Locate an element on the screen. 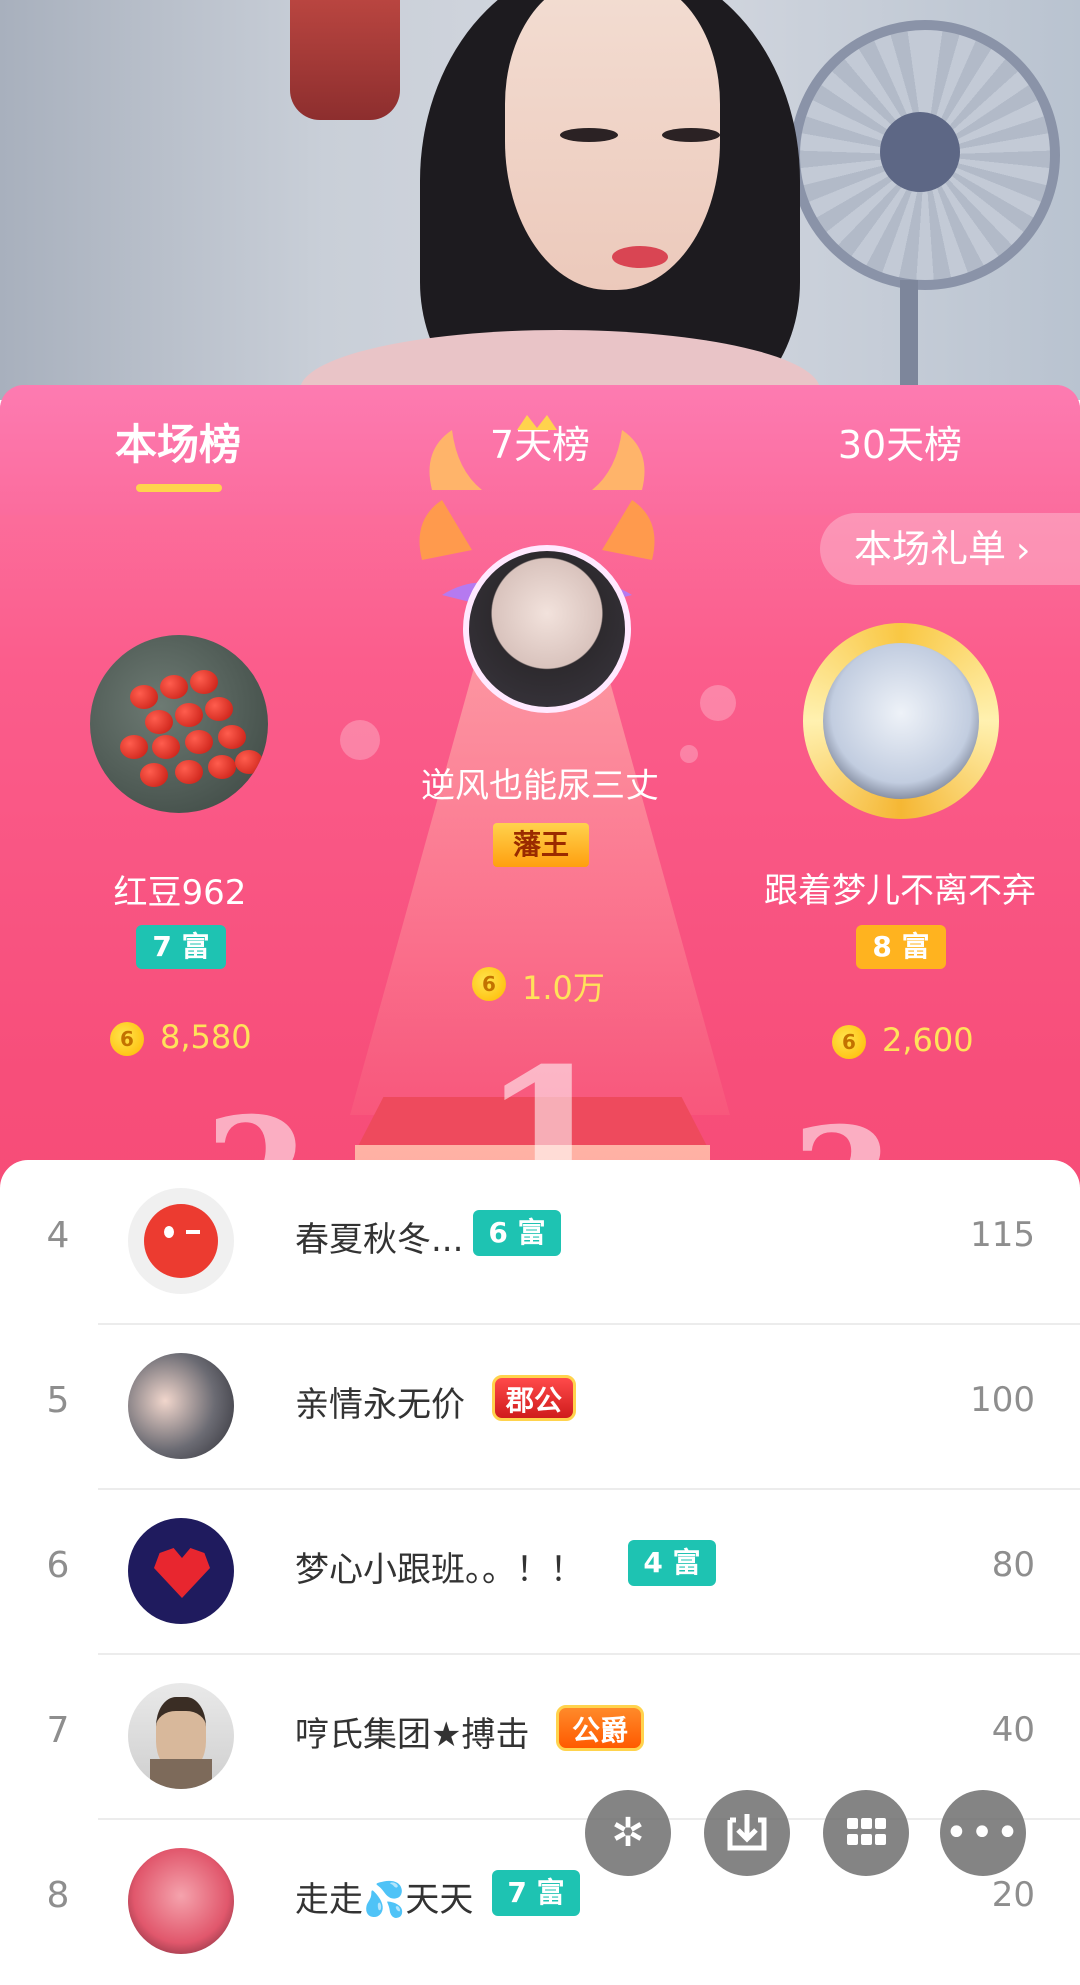  tab-30-days: 30天榜 is located at coordinates (900, 445).